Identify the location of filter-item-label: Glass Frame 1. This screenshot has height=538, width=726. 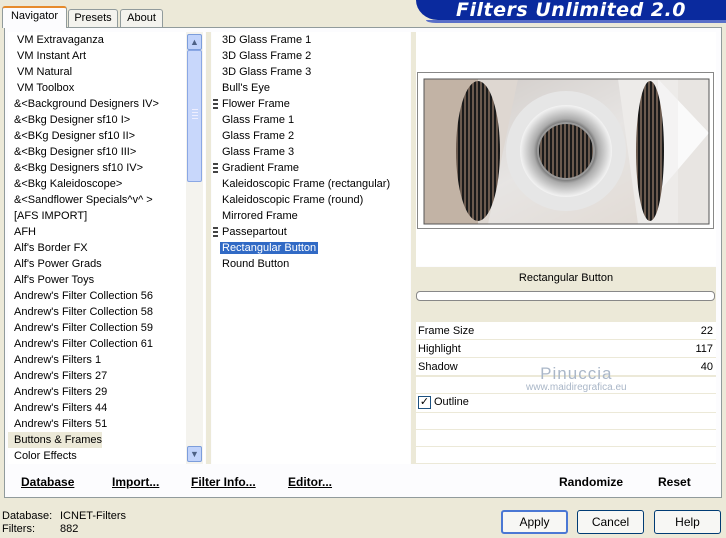
(258, 120).